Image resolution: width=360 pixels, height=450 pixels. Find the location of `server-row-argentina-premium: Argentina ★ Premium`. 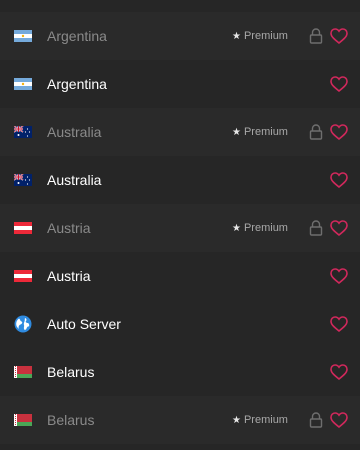

server-row-argentina-premium: Argentina ★ Premium is located at coordinates (180, 36).